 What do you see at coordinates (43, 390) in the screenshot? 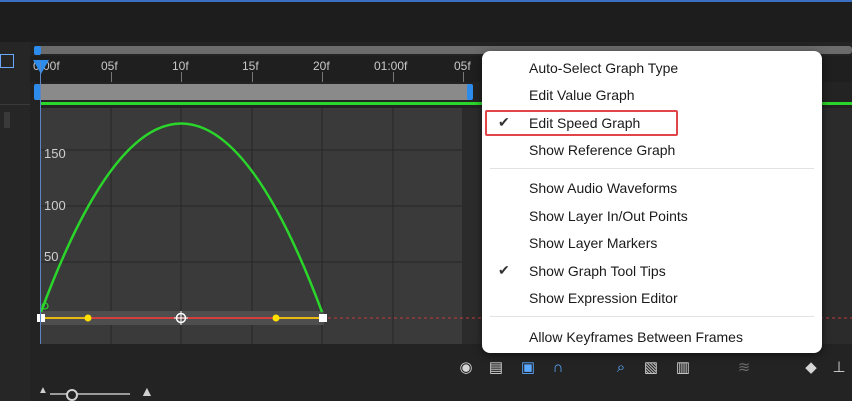
I see `zoom-out-icon: ▲` at bounding box center [43, 390].